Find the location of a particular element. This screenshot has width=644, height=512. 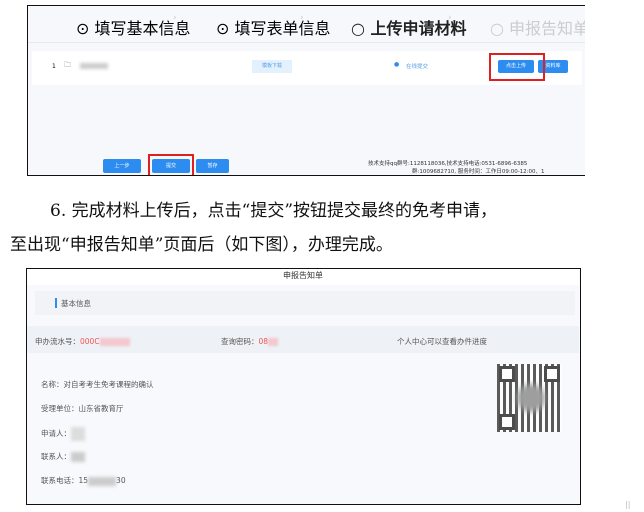

contact-label: 联系人： is located at coordinates (56, 456).